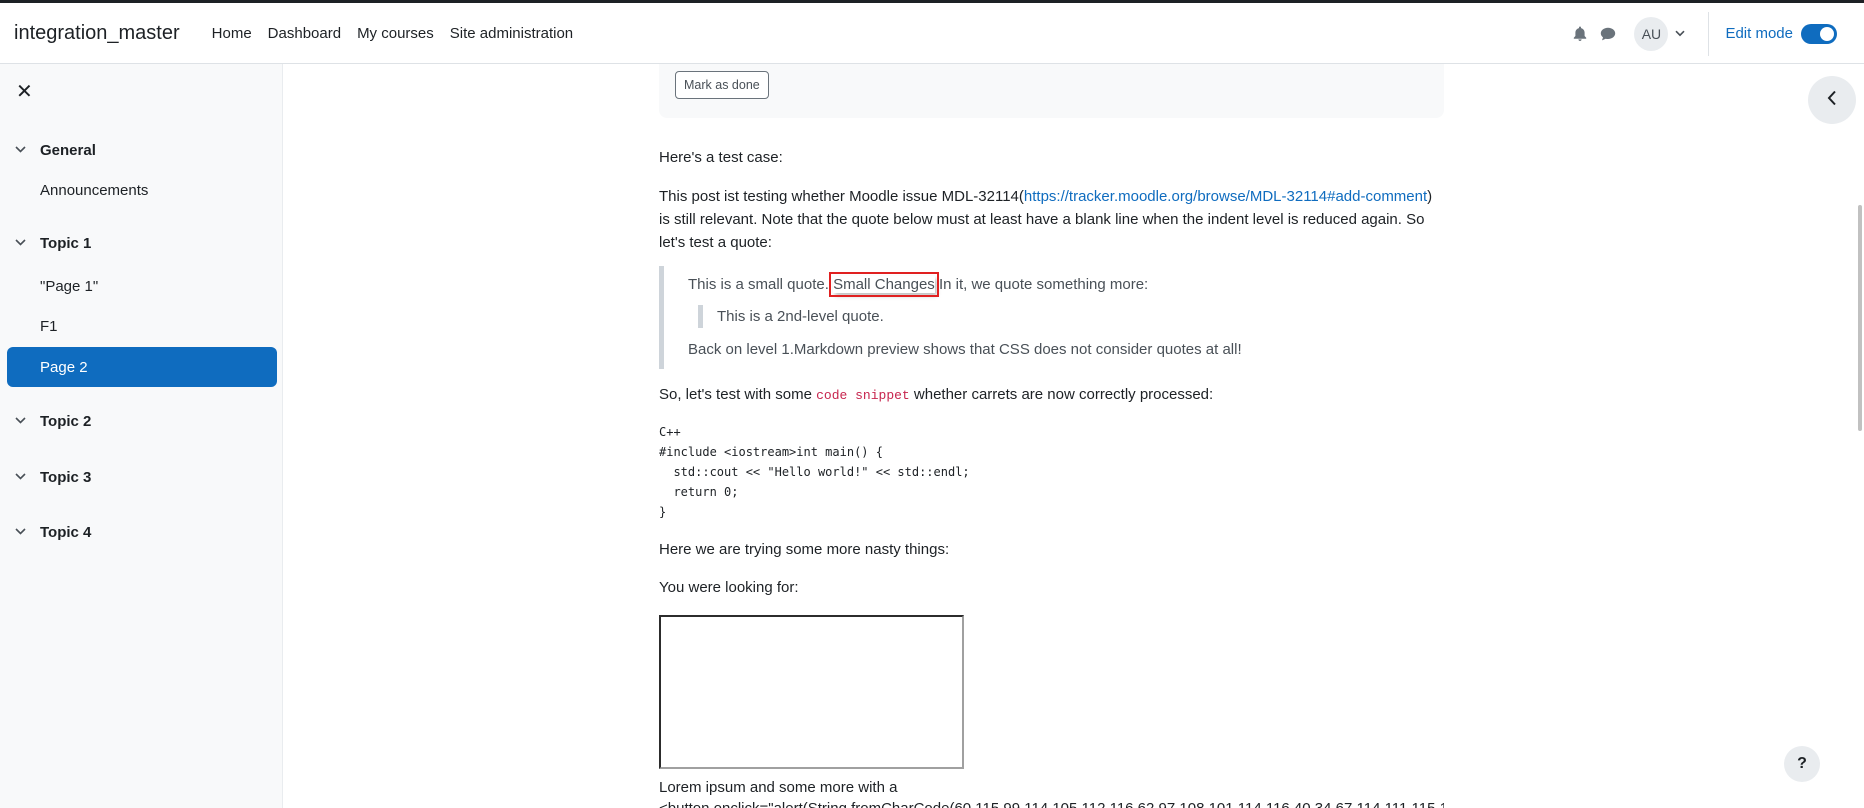 The image size is (1864, 808). Describe the element at coordinates (65, 532) in the screenshot. I see `section-title: Topic 4` at that location.